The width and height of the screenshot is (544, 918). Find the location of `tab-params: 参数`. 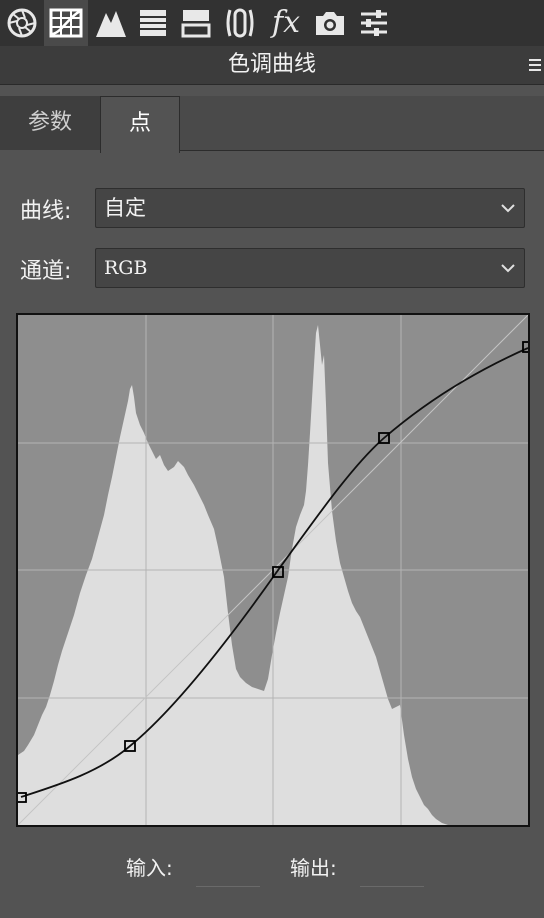

tab-params: 参数 is located at coordinates (50, 123).